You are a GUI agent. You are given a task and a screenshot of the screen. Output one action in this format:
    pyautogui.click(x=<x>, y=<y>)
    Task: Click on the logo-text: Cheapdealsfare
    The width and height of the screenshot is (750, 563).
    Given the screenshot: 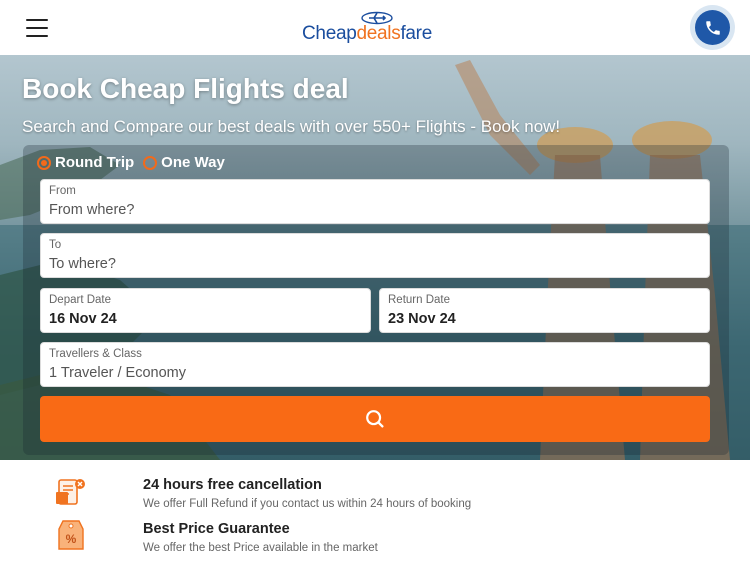 What is the action you would take?
    pyautogui.click(x=367, y=34)
    